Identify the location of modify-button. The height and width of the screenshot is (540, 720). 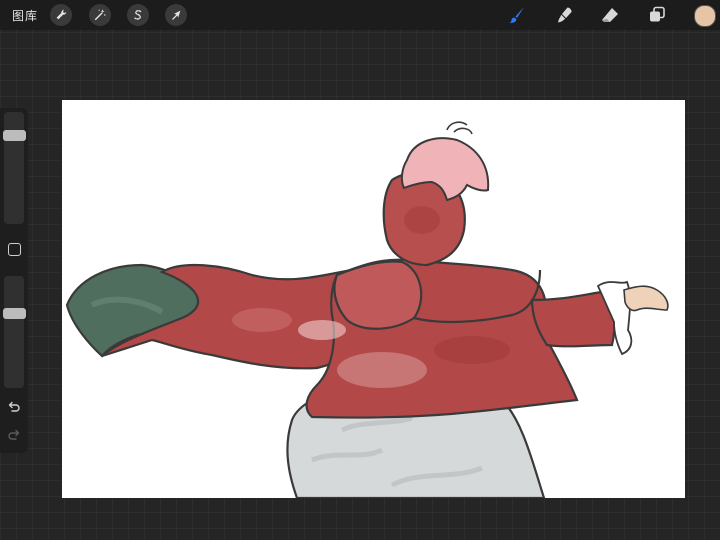
(14, 249).